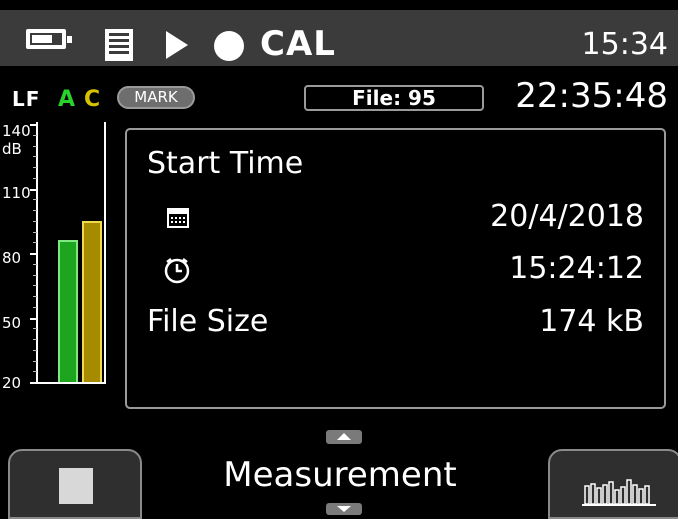 This screenshot has width=678, height=519. Describe the element at coordinates (619, 492) in the screenshot. I see `bar-graph-icon` at that location.